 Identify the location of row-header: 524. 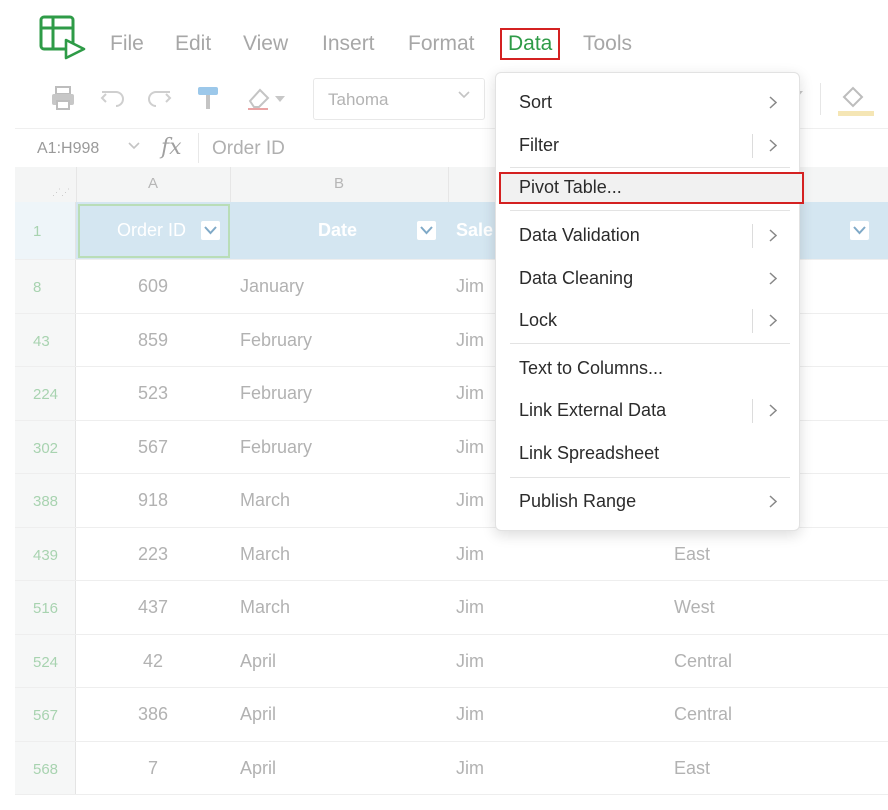
(45, 660).